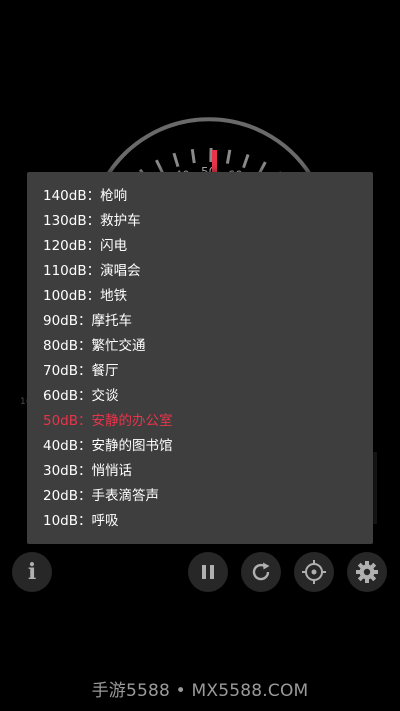 This screenshot has width=400, height=711. Describe the element at coordinates (85, 196) in the screenshot. I see `decibel-reference-item: 140dB：枪响` at that location.